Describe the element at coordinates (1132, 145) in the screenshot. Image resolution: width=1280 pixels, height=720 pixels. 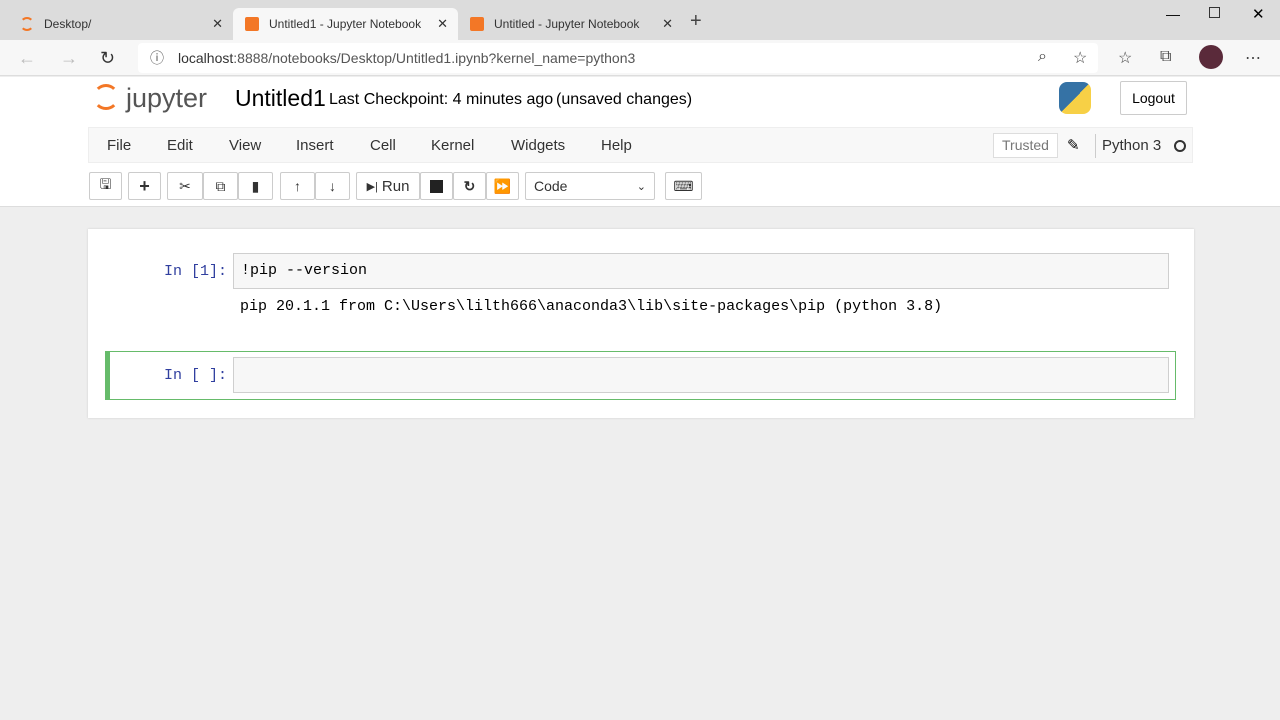
I see `kernel-name: Python 3` at that location.